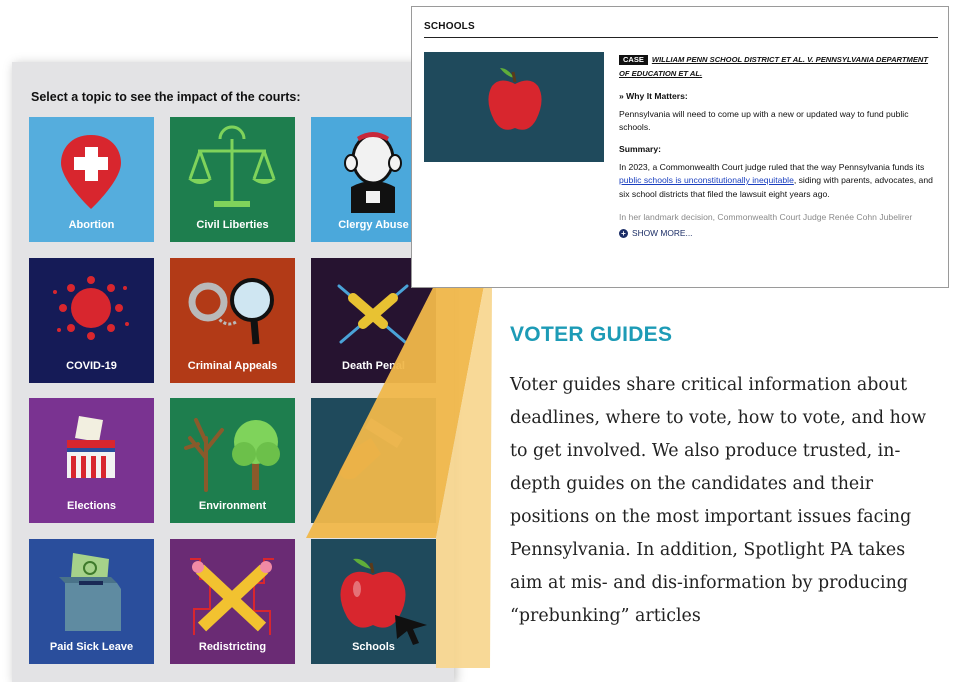 This screenshot has height=682, width=956. What do you see at coordinates (653, 96) in the screenshot?
I see `why-heading: » Why It Matters:` at bounding box center [653, 96].